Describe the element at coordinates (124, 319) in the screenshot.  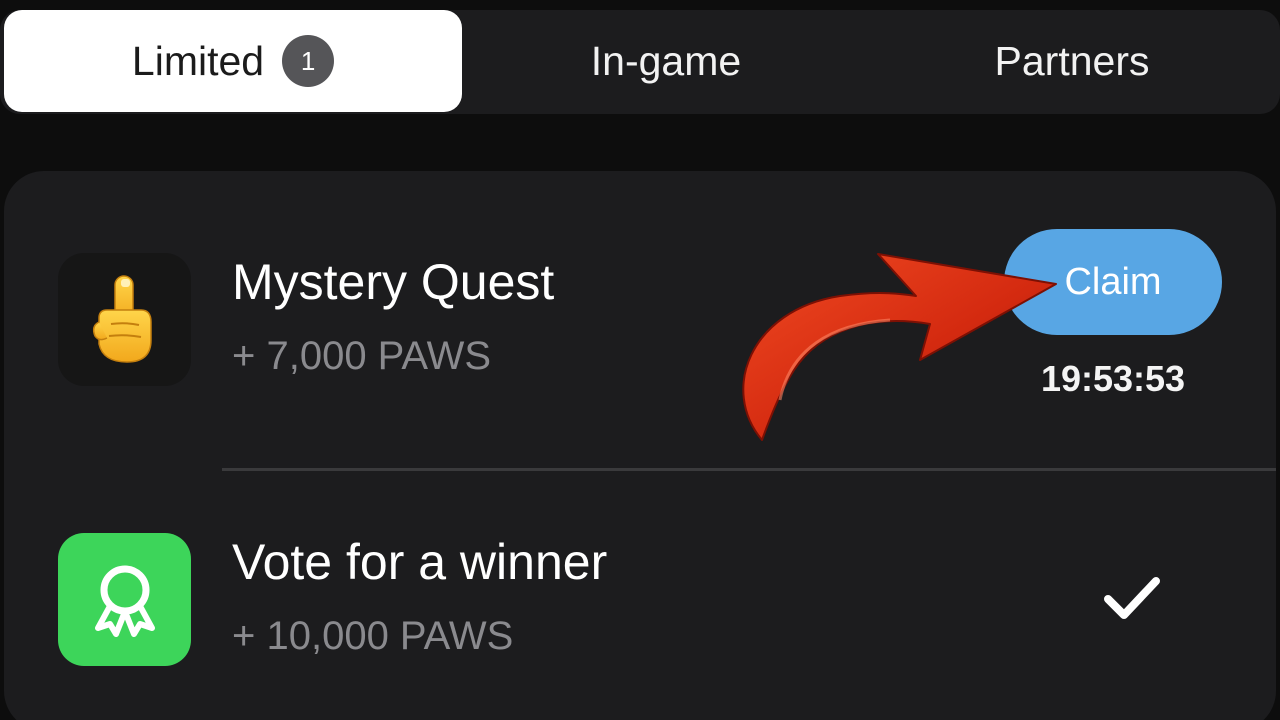
I see `pointing-up-hand-icon` at that location.